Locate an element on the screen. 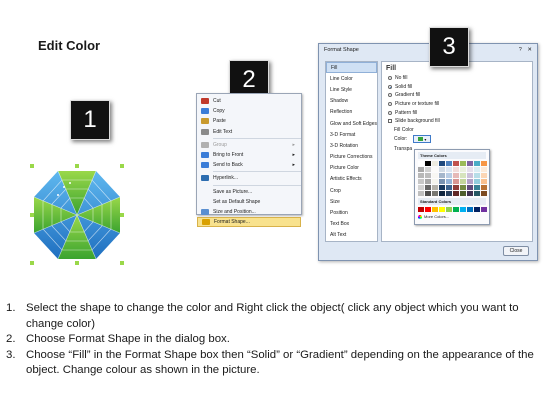 Image resolution: width=560 pixels, height=420 pixels. category-3-d-rotation: 3-D Rotation is located at coordinates (351, 145).